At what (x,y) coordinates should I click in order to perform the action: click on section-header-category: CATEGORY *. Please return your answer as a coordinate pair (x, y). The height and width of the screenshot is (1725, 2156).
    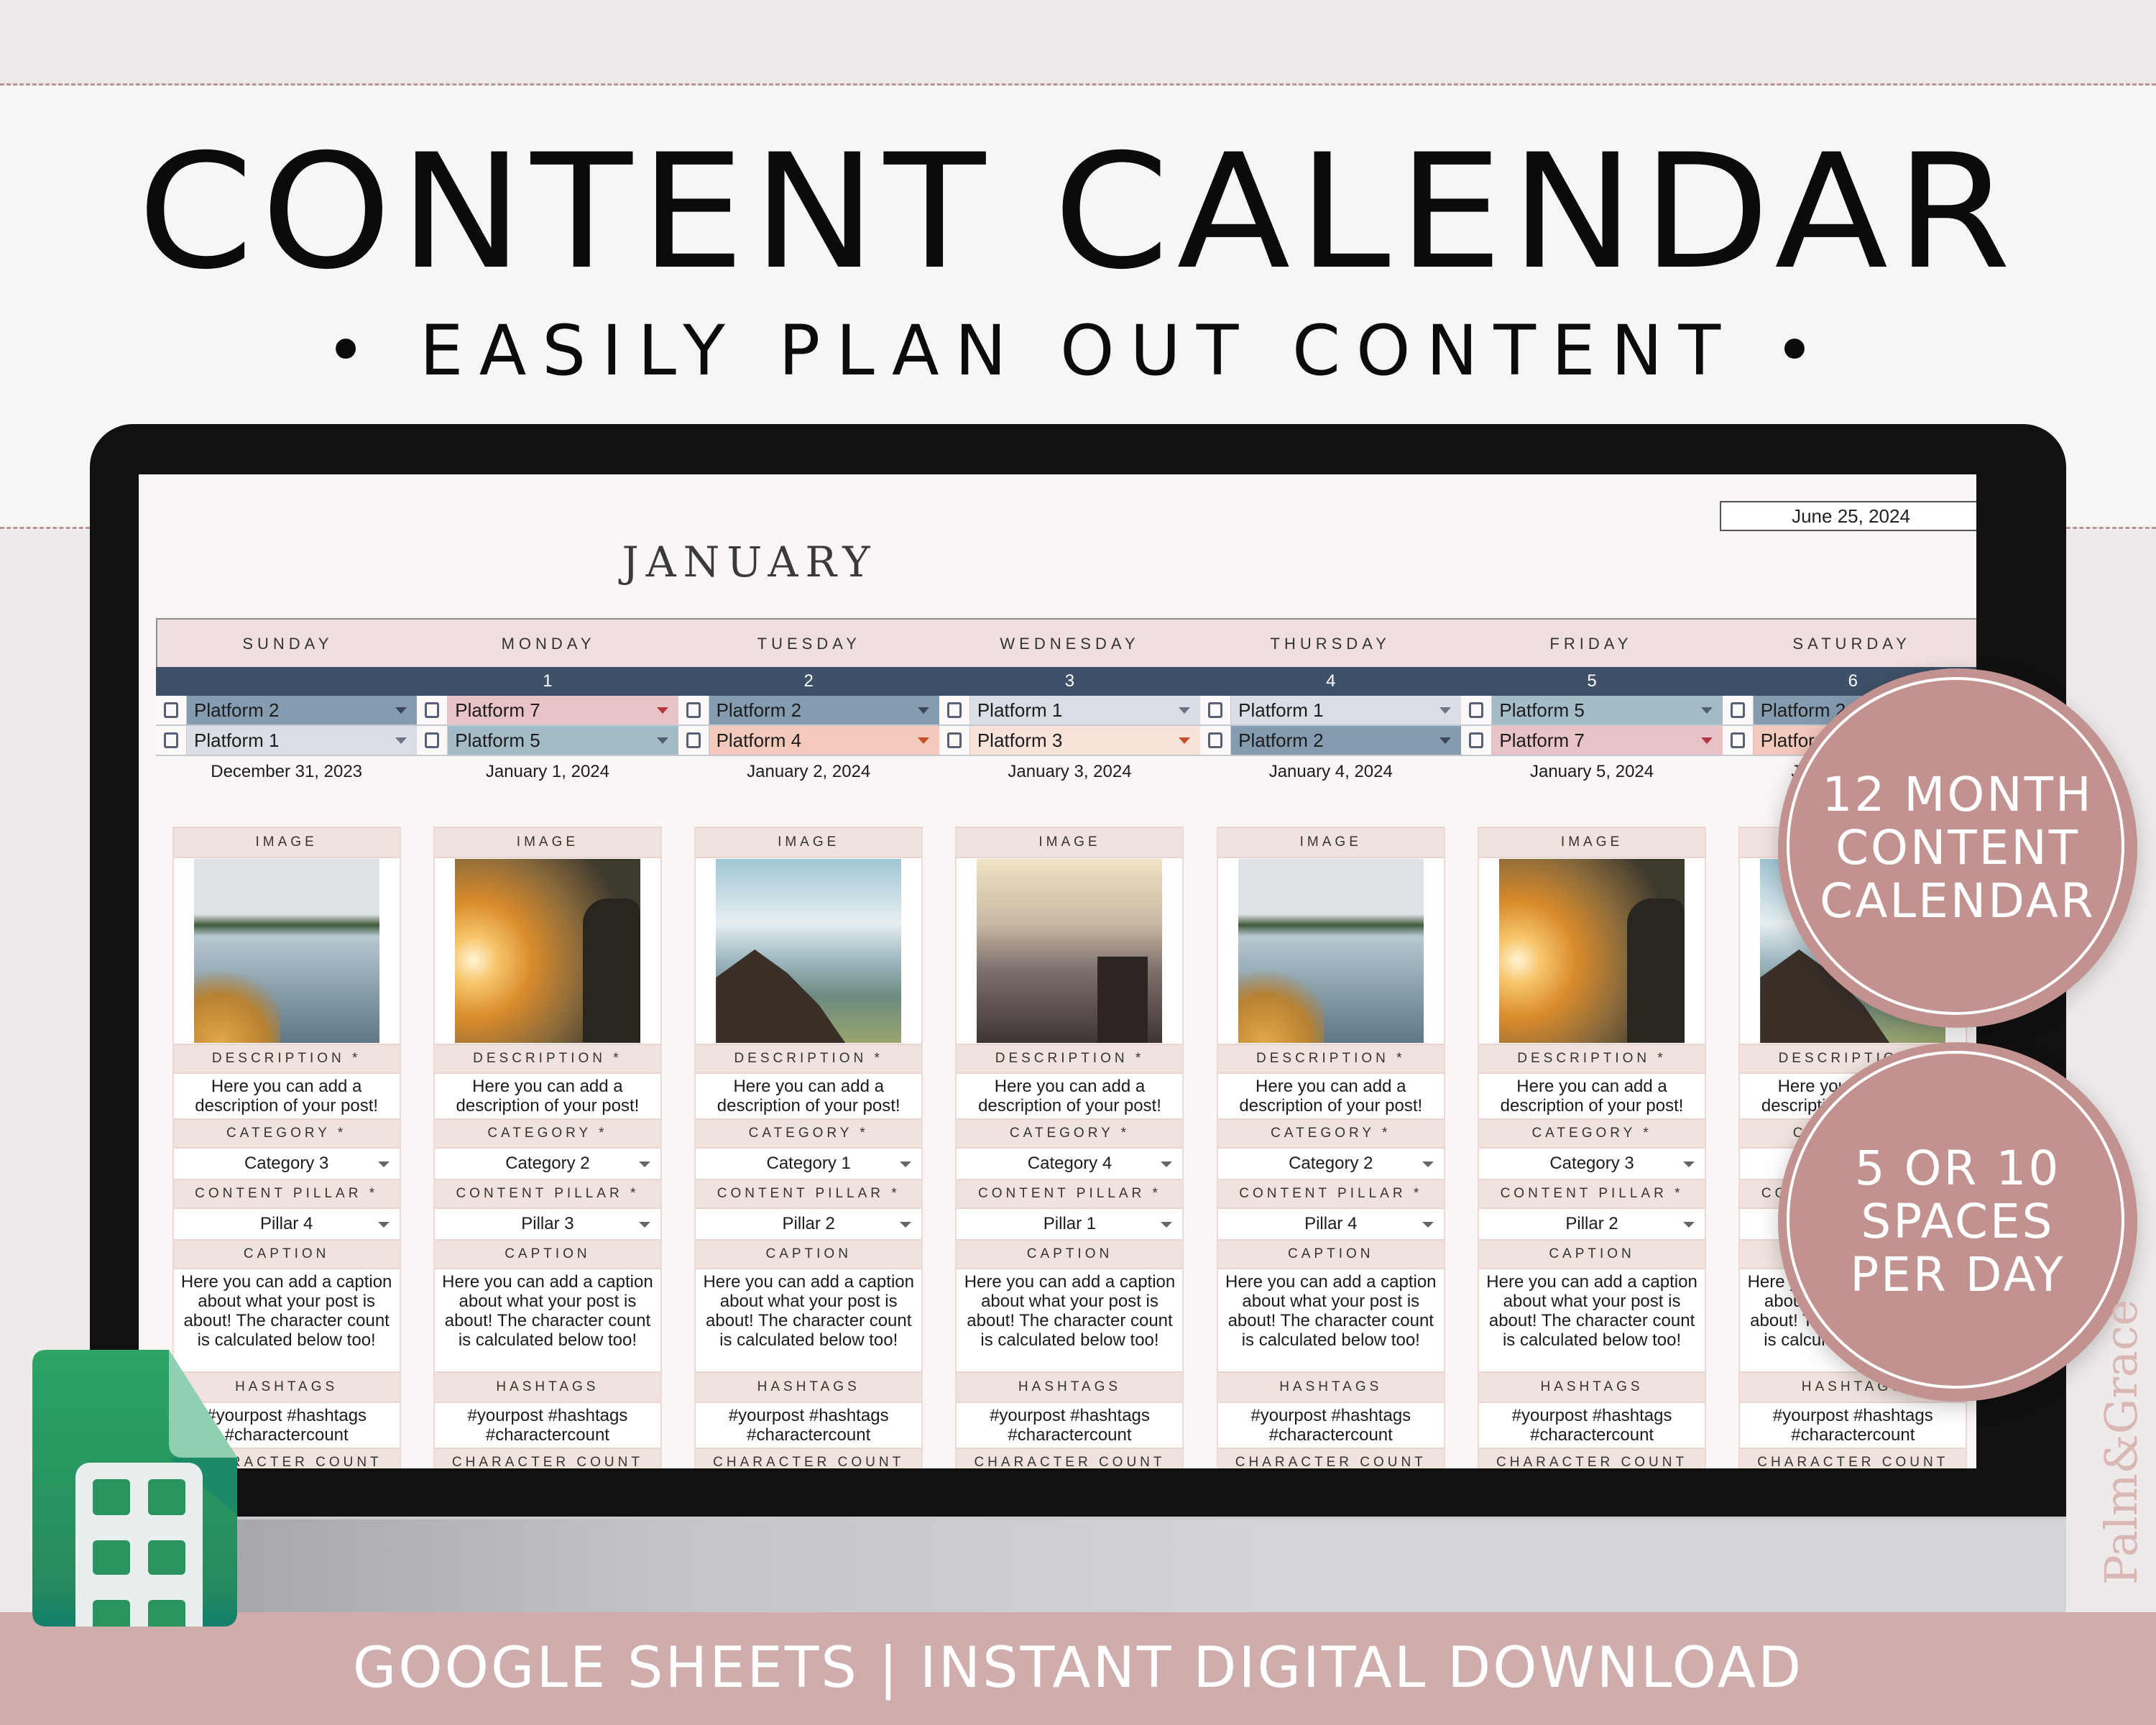
    Looking at the image, I should click on (547, 1132).